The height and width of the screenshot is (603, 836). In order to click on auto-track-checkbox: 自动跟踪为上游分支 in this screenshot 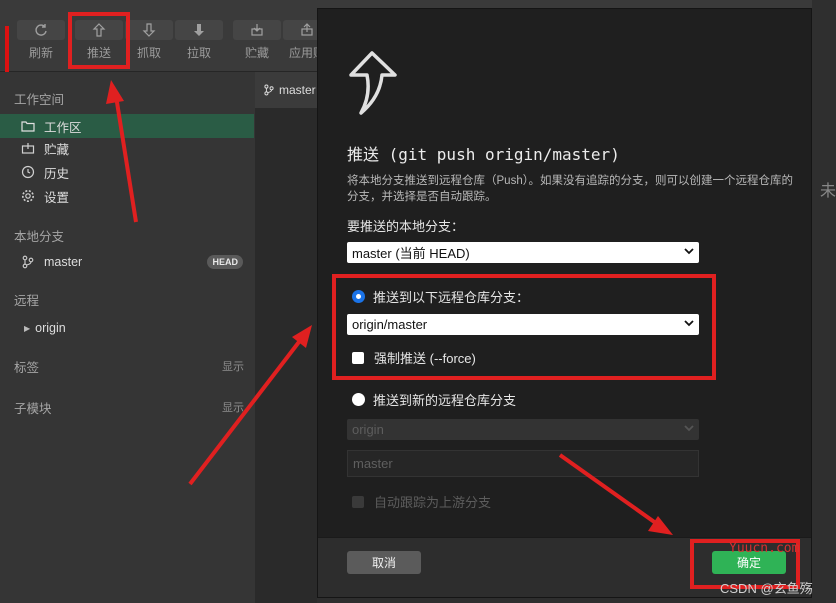, I will do `click(421, 501)`.